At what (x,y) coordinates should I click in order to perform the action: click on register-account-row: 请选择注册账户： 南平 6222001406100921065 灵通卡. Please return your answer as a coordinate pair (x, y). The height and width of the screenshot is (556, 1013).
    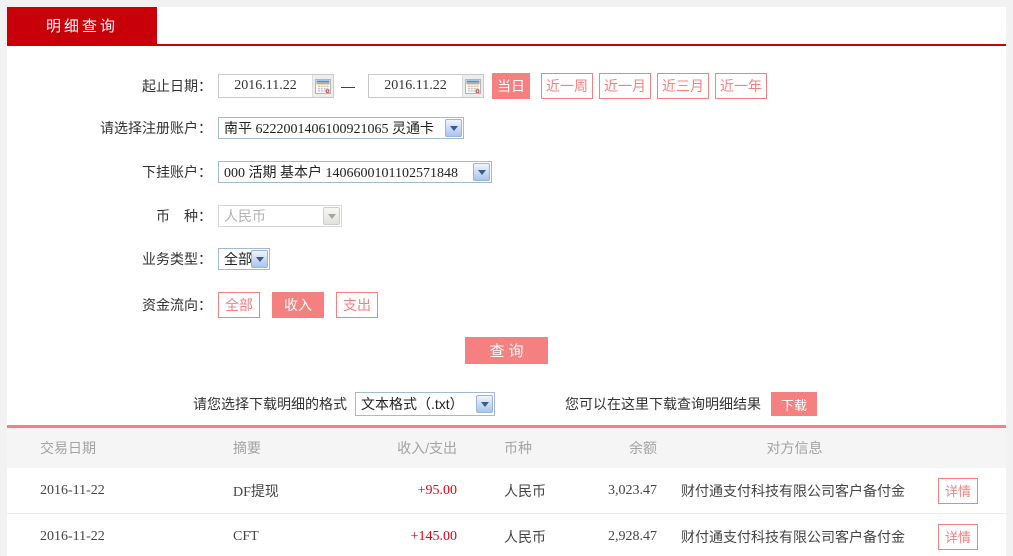
    Looking at the image, I should click on (506, 128).